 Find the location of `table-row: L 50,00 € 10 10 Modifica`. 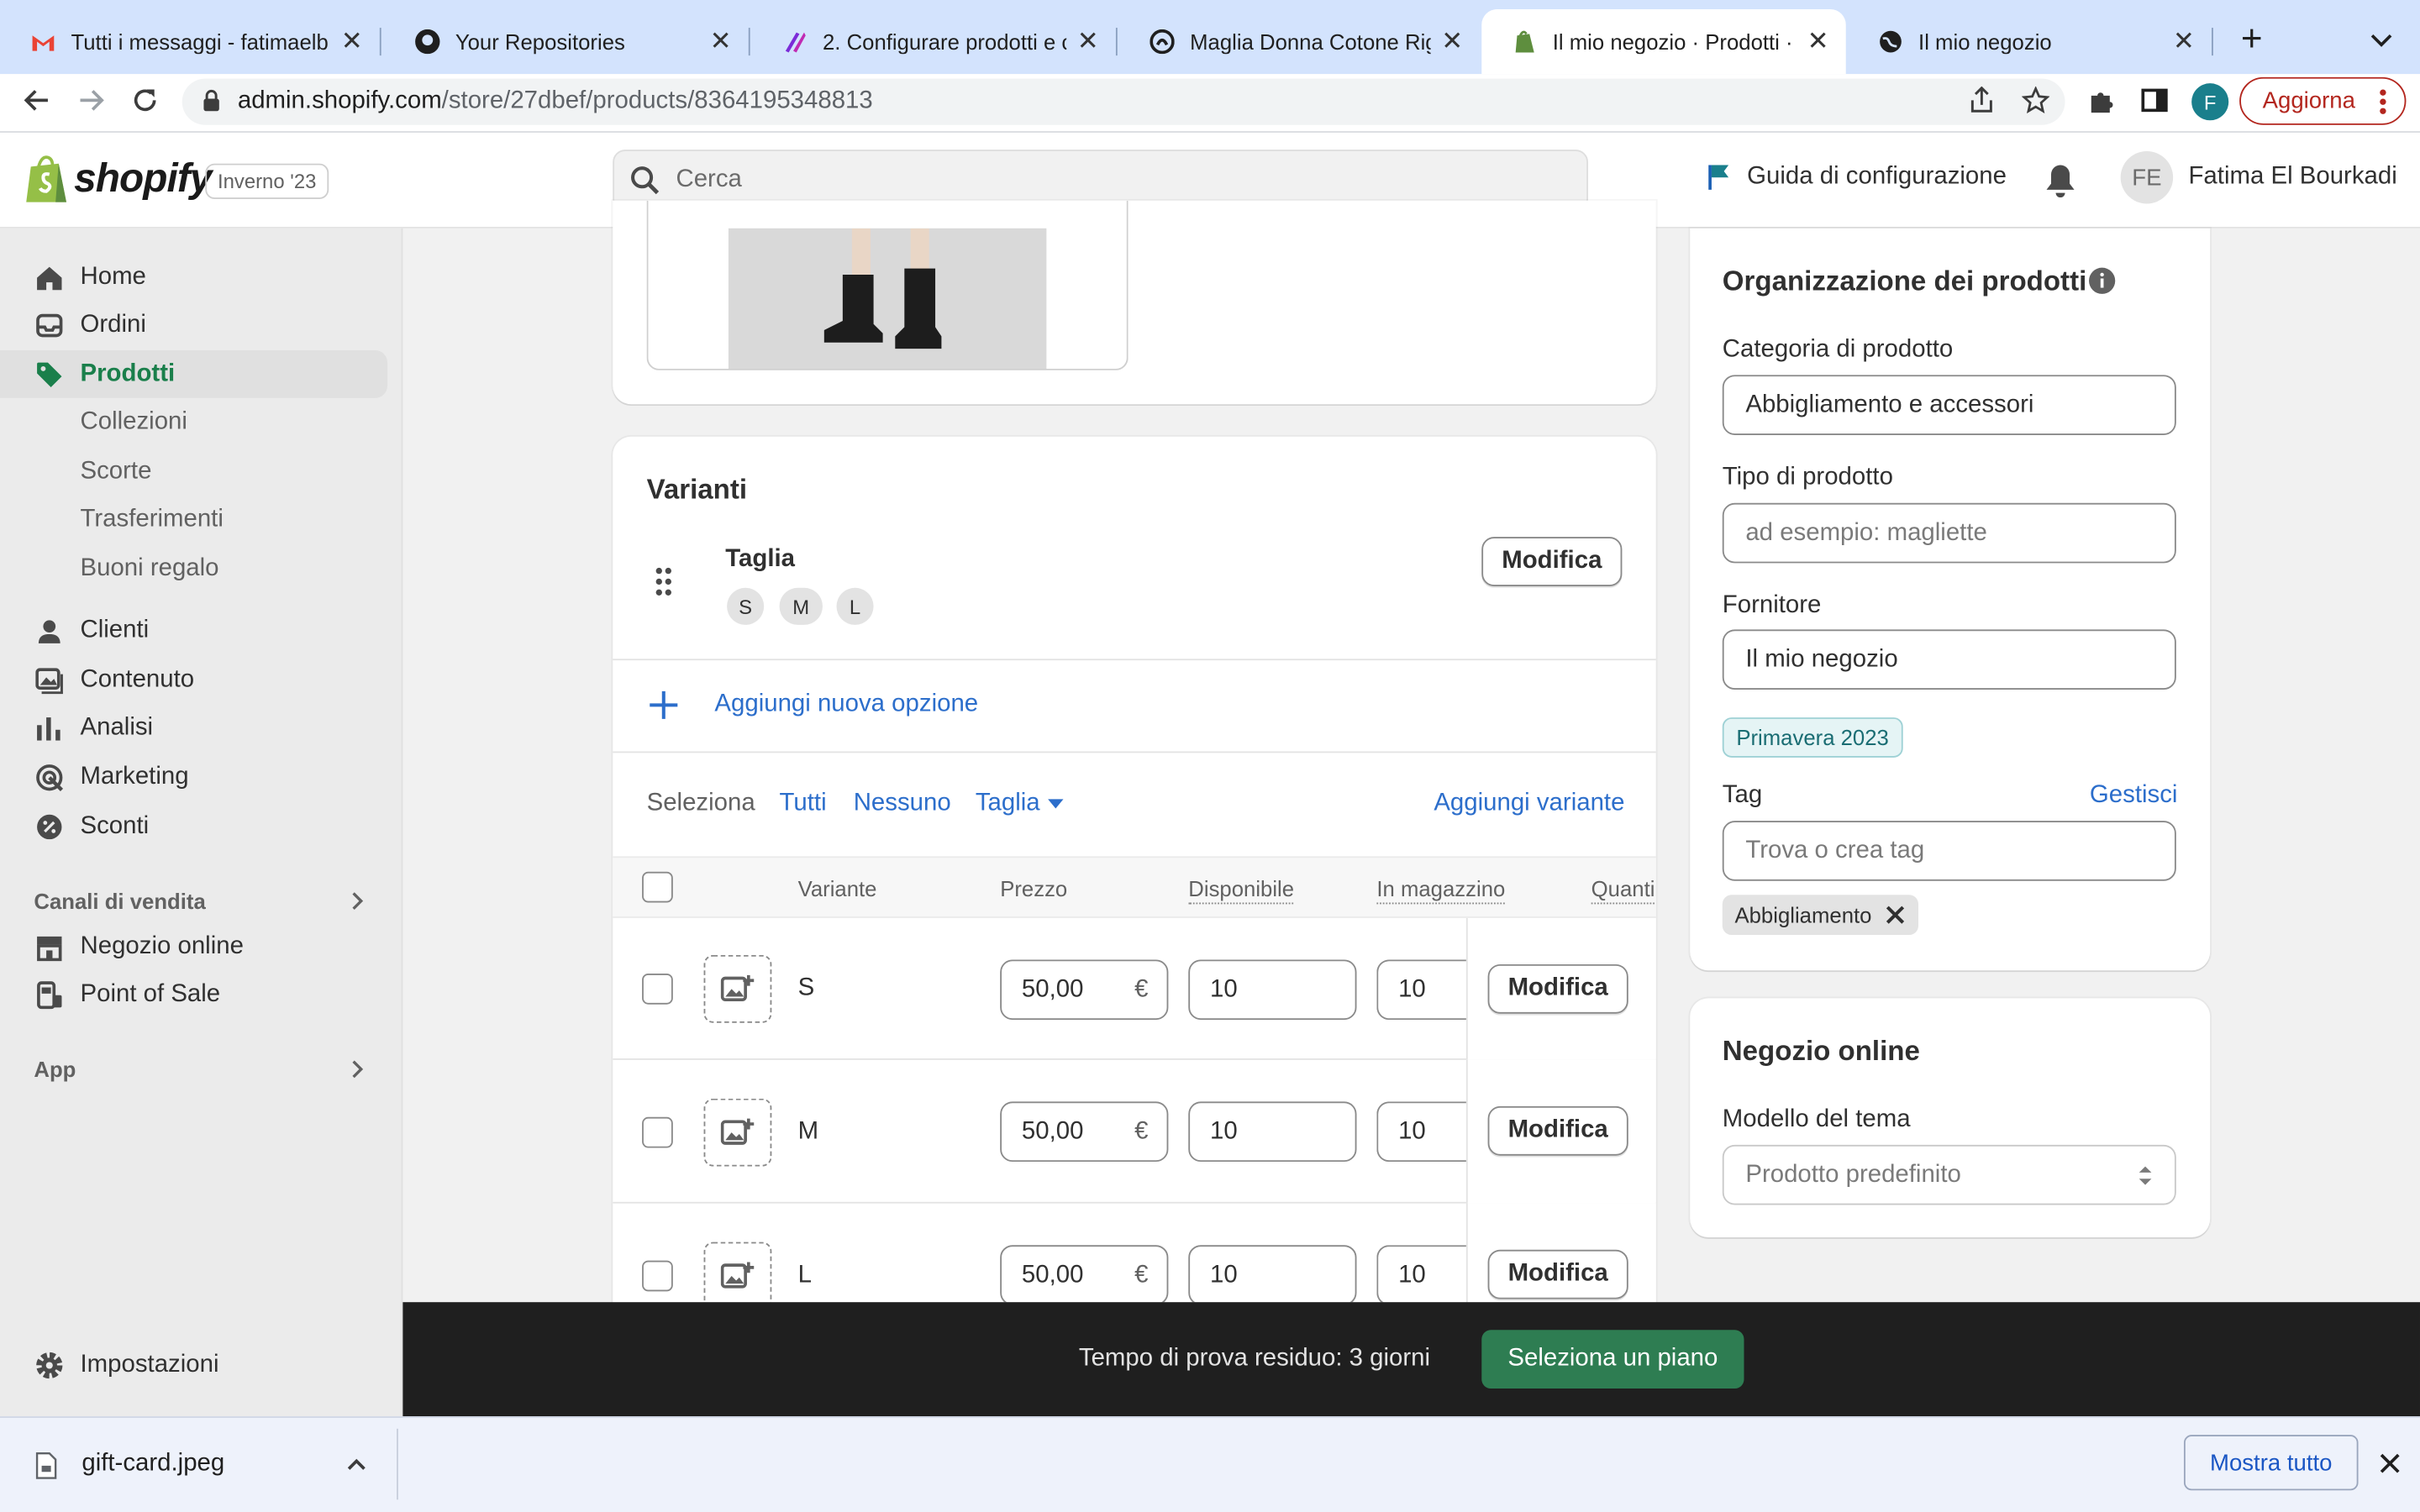

table-row: L 50,00 € 10 10 Modifica is located at coordinates (1134, 1253).